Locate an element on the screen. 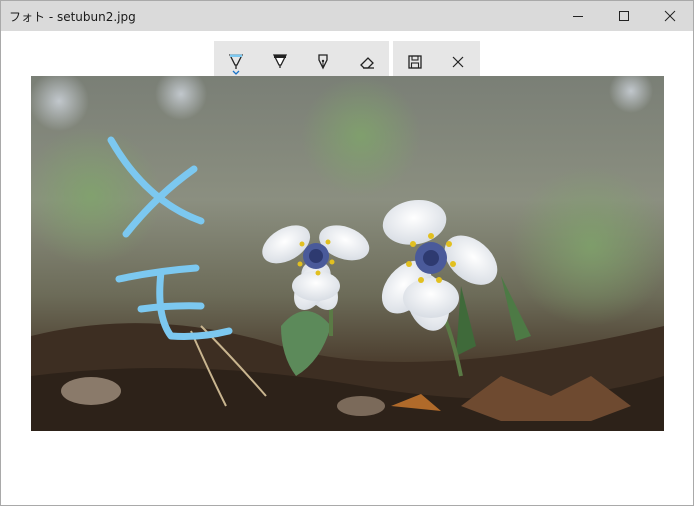  minimize-icon is located at coordinates (578, 16).